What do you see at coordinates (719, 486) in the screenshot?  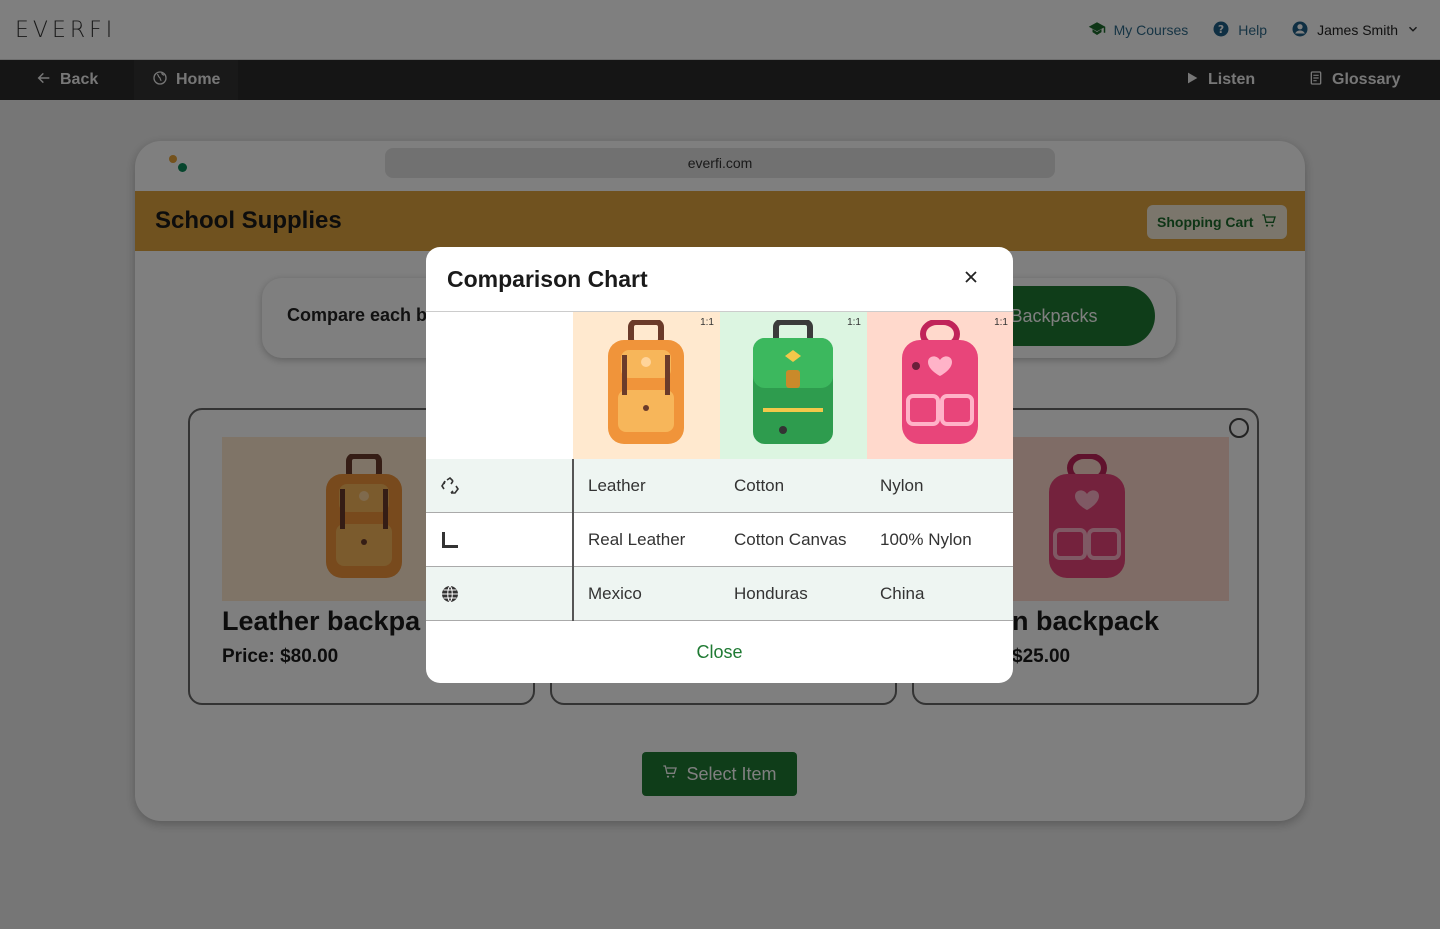 I see `table-row-material: Leather Cotton Nylon` at bounding box center [719, 486].